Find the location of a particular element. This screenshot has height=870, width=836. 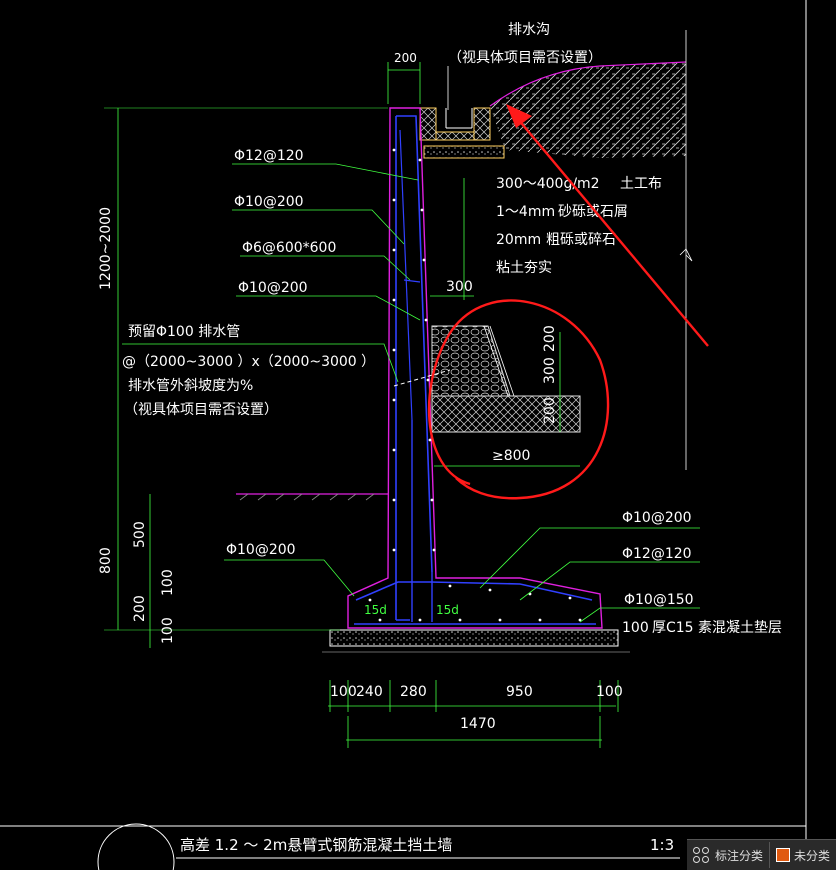

rebar-label-4: Φ10@200 is located at coordinates (273, 288).